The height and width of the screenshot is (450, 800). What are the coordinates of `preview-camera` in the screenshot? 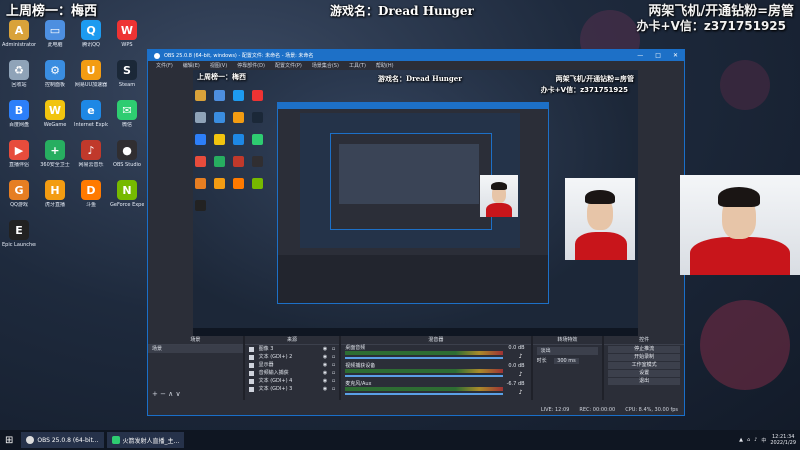 It's located at (600, 219).